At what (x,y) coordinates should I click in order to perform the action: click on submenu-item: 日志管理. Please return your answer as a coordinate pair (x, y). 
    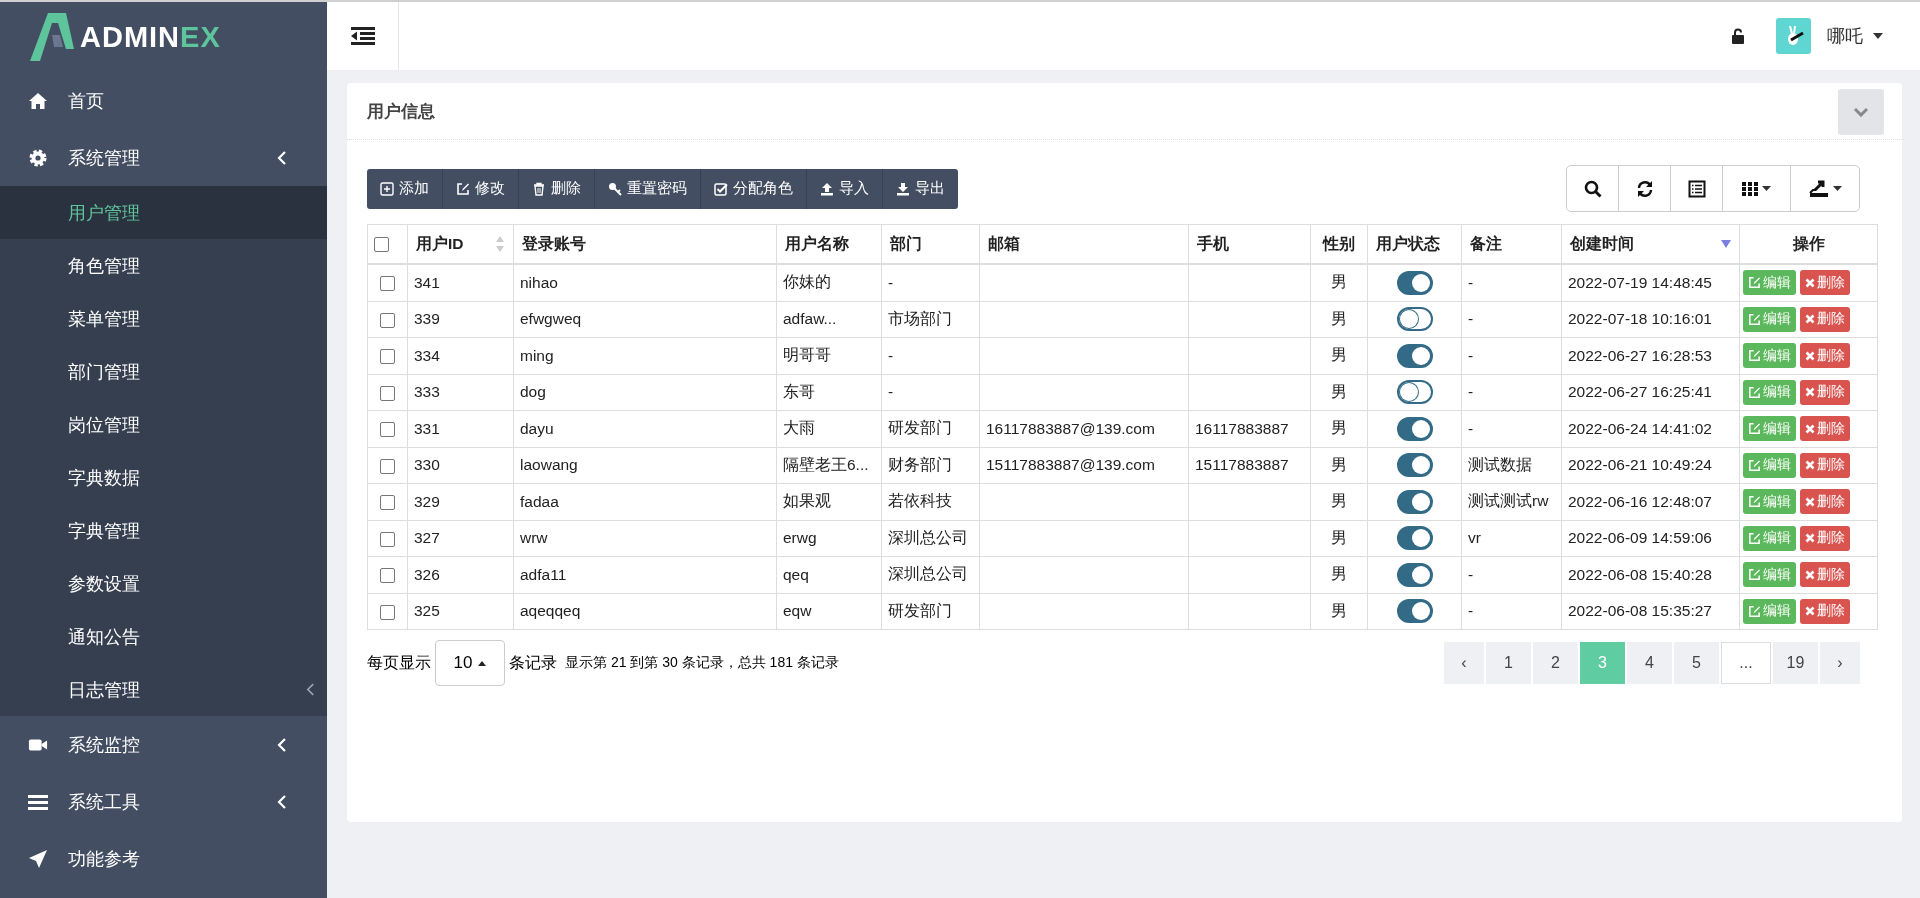
    Looking at the image, I should click on (163, 689).